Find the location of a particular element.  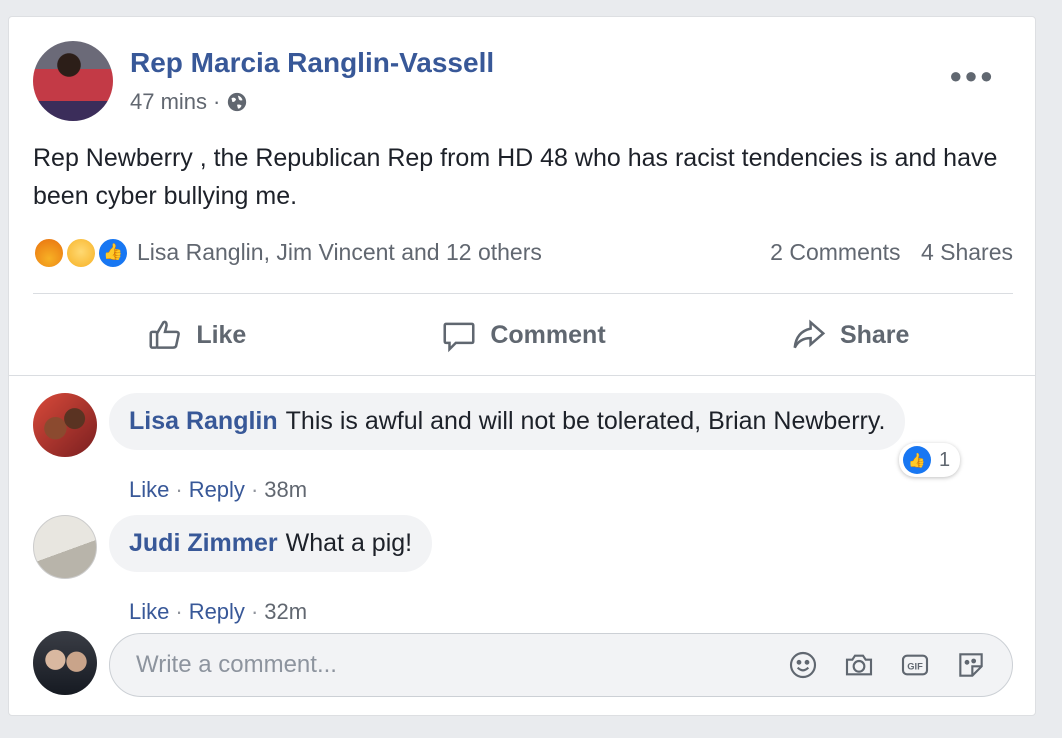

current-user-avatar is located at coordinates (65, 663).